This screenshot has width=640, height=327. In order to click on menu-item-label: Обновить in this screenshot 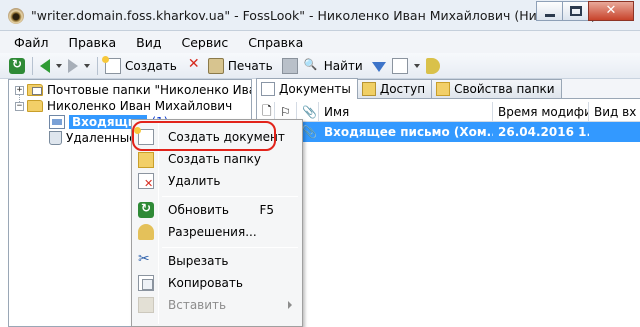, I will do `click(198, 210)`.